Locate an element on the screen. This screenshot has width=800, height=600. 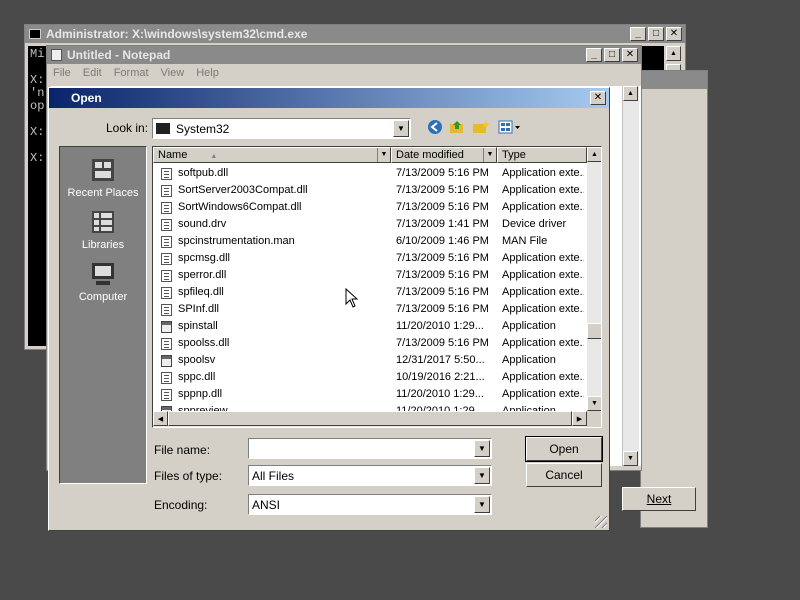
cmd-close-button: ✕ is located at coordinates (674, 34).